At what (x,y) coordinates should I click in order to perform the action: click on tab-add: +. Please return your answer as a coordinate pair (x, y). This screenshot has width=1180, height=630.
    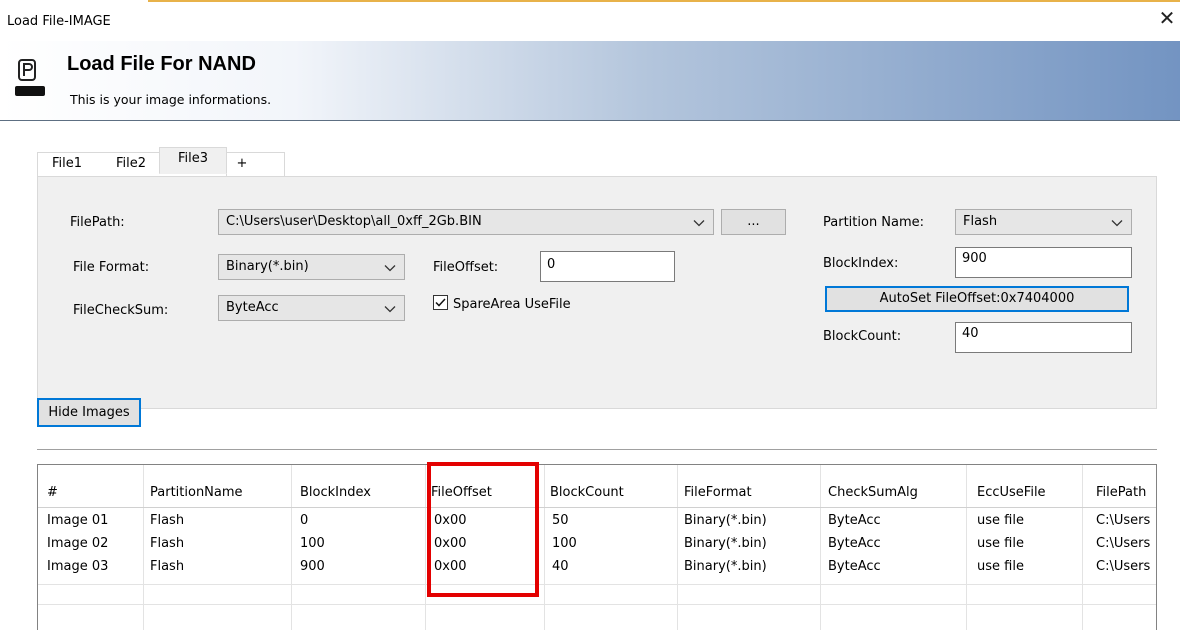
    Looking at the image, I should click on (242, 165).